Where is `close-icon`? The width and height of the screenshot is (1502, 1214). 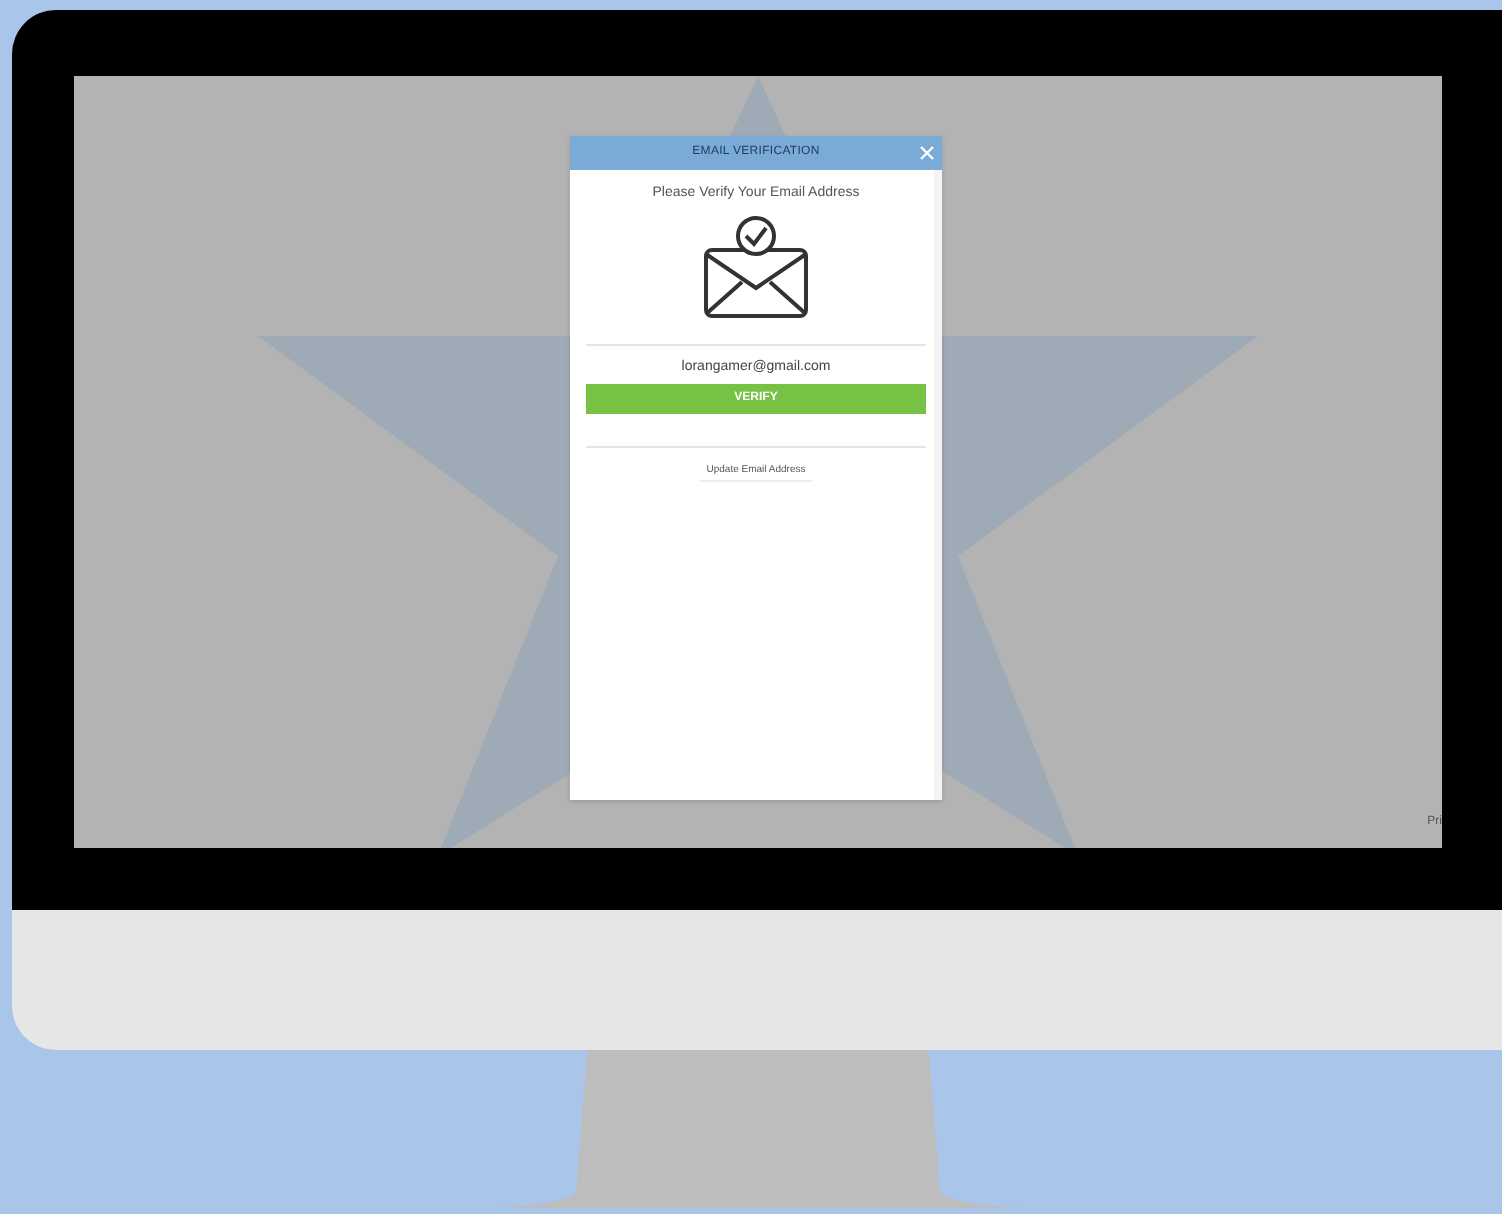
close-icon is located at coordinates (927, 153).